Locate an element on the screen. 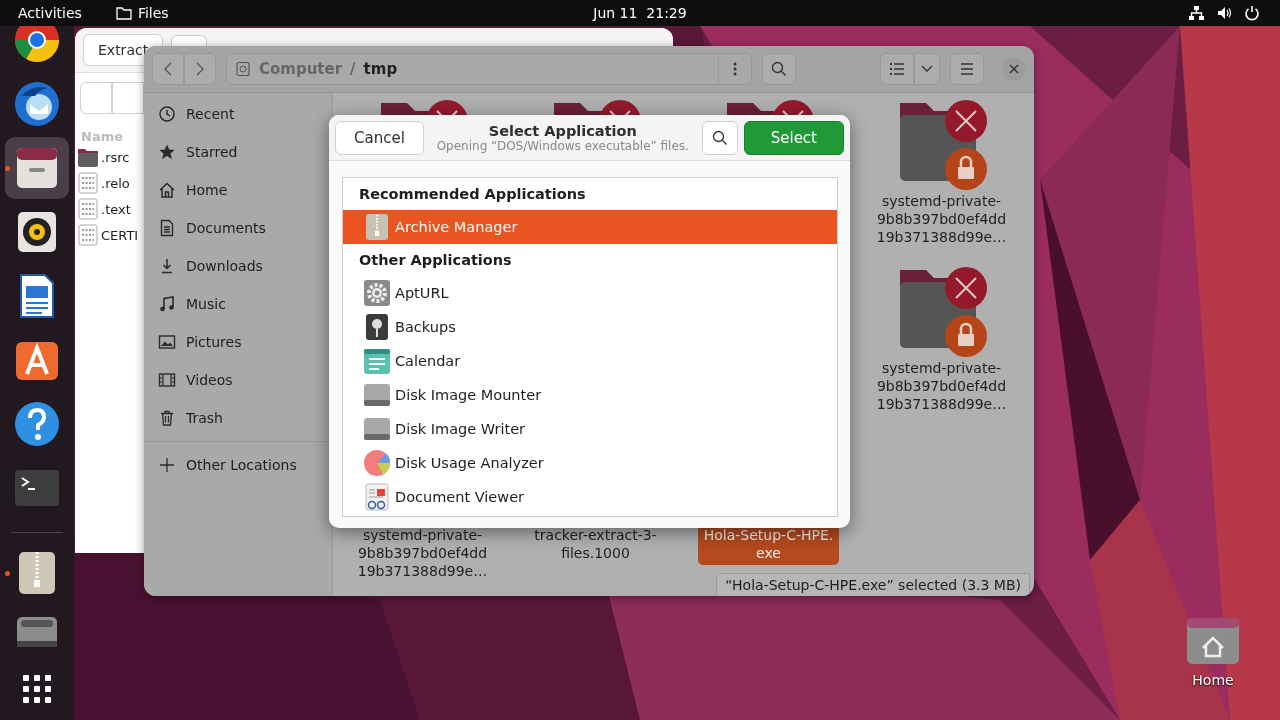  menu-icon is located at coordinates (967, 69).